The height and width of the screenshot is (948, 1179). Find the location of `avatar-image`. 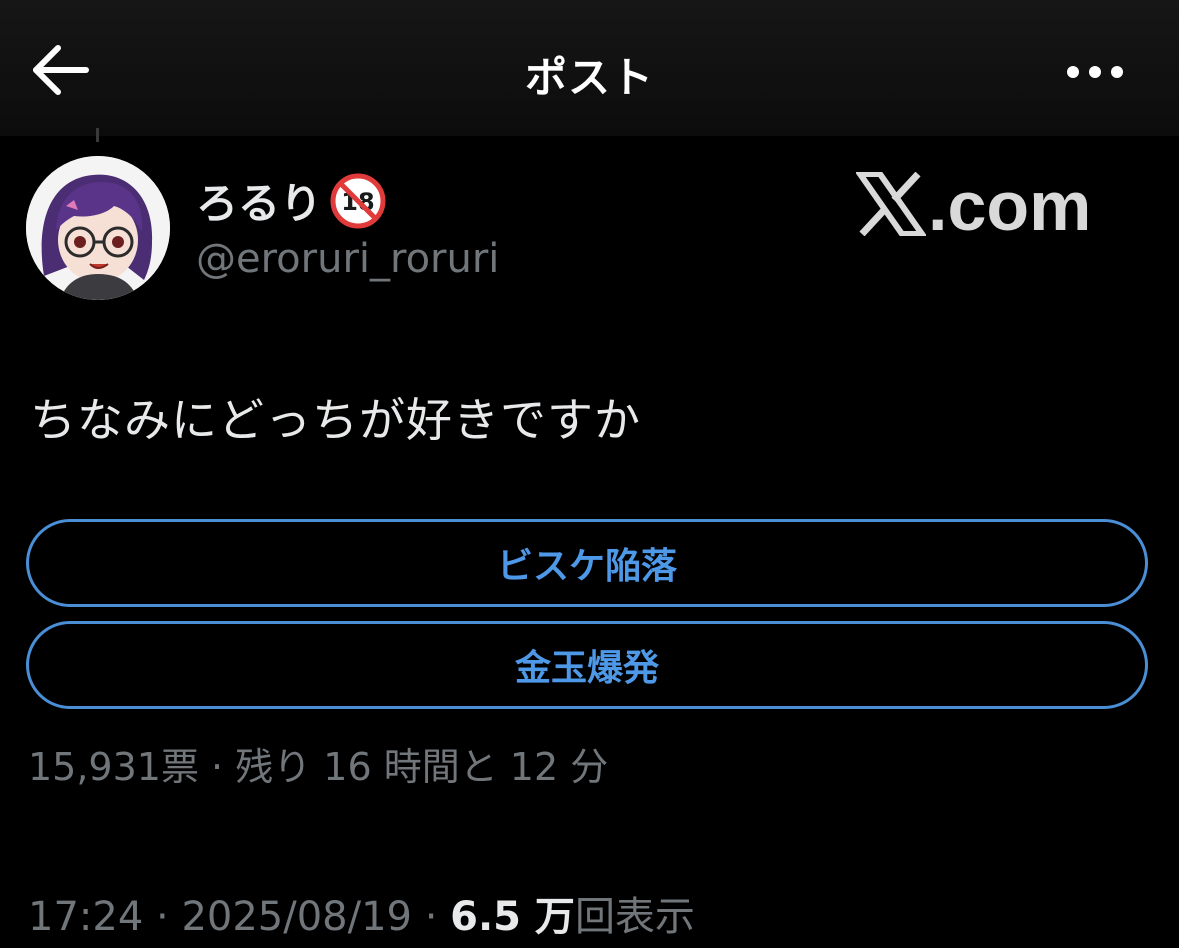

avatar-image is located at coordinates (98, 228).